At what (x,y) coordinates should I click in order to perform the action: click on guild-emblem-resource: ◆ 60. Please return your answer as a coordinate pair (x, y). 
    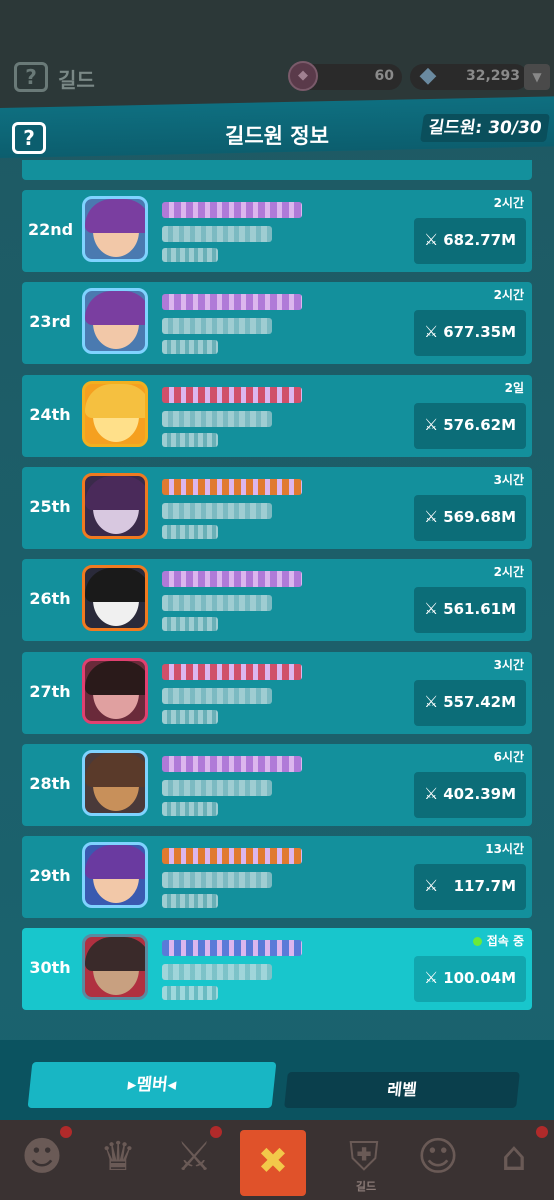
    Looking at the image, I should click on (345, 76).